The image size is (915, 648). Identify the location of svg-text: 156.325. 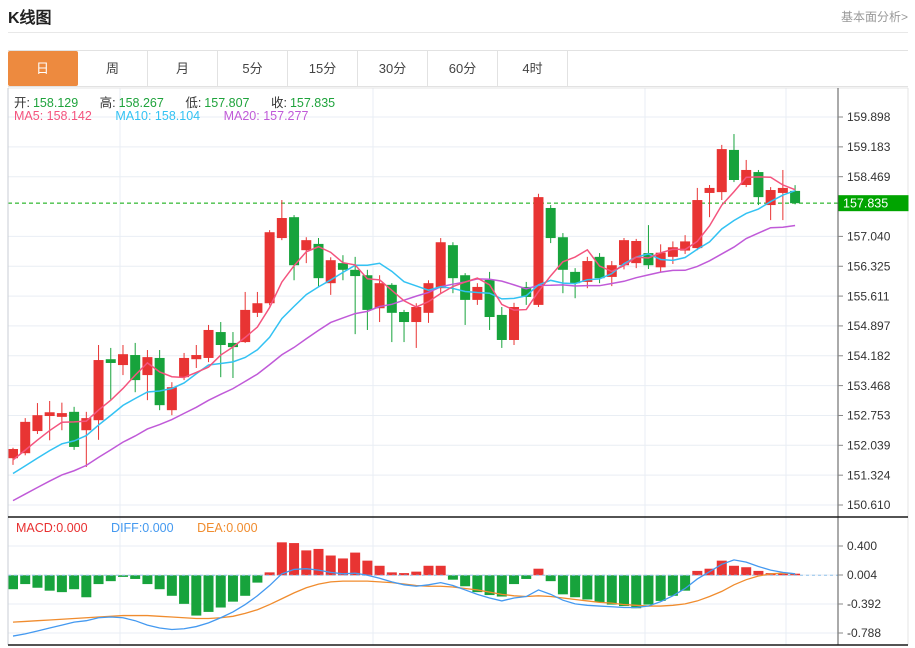
(869, 266).